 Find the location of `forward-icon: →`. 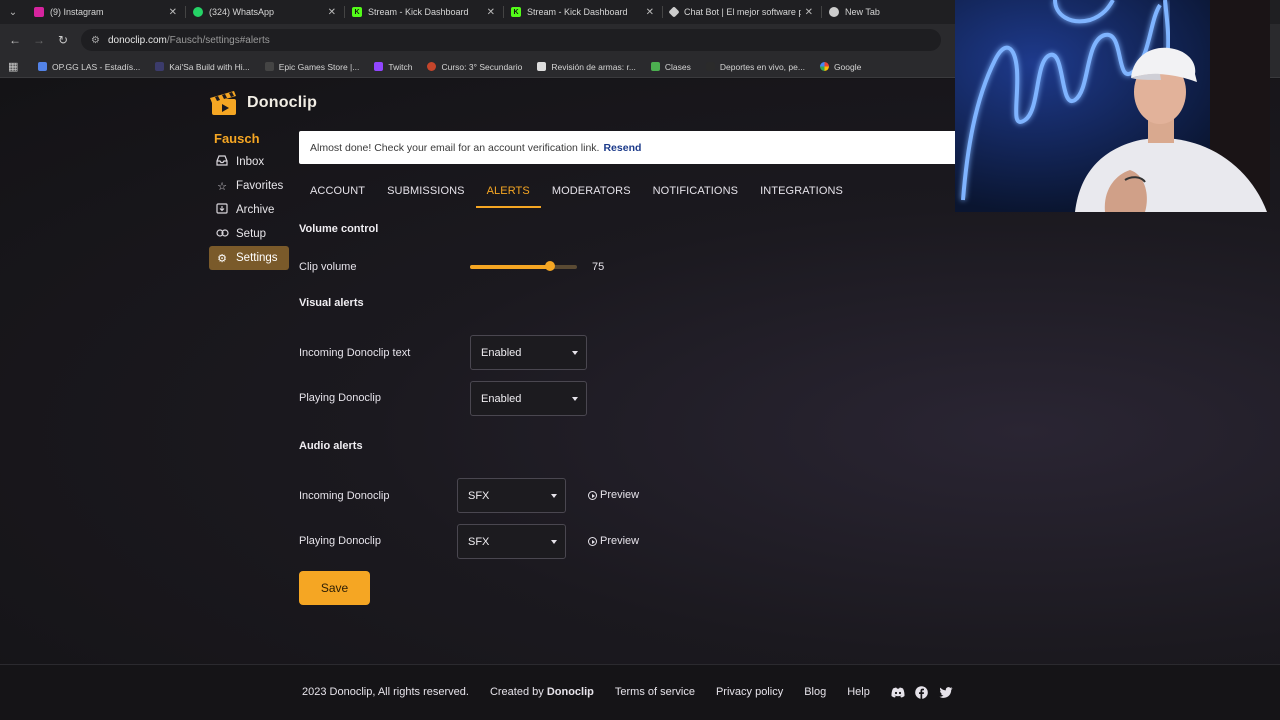

forward-icon: → is located at coordinates (39, 40).